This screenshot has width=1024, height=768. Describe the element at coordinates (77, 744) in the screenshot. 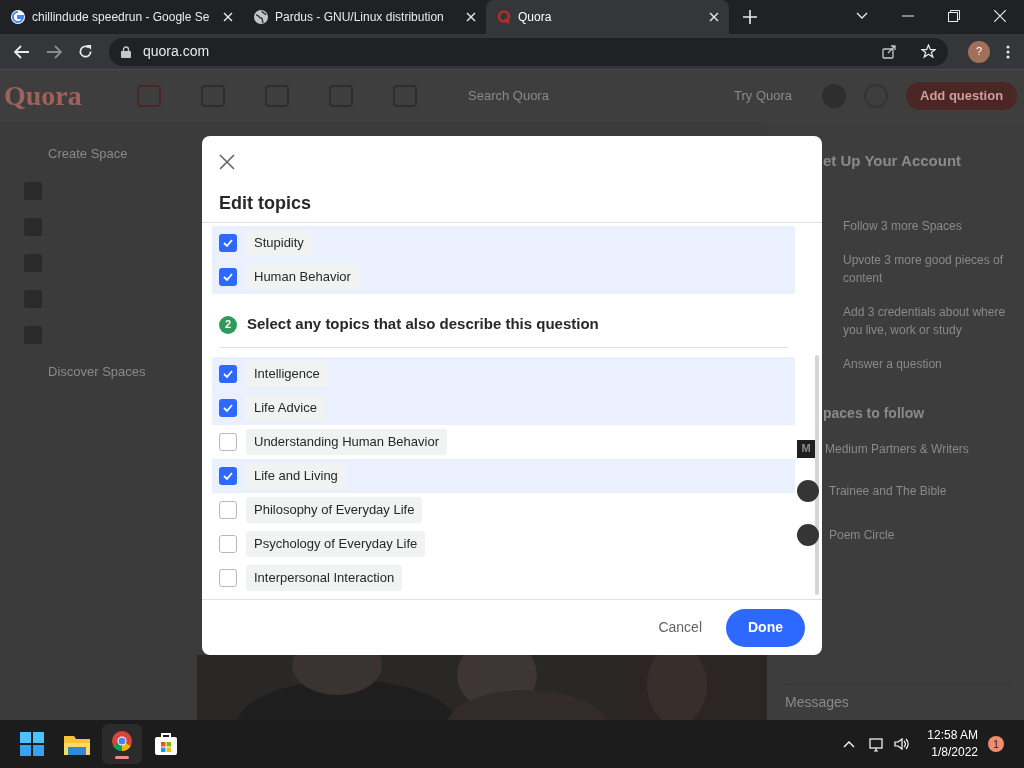

I see `folder-icon` at that location.